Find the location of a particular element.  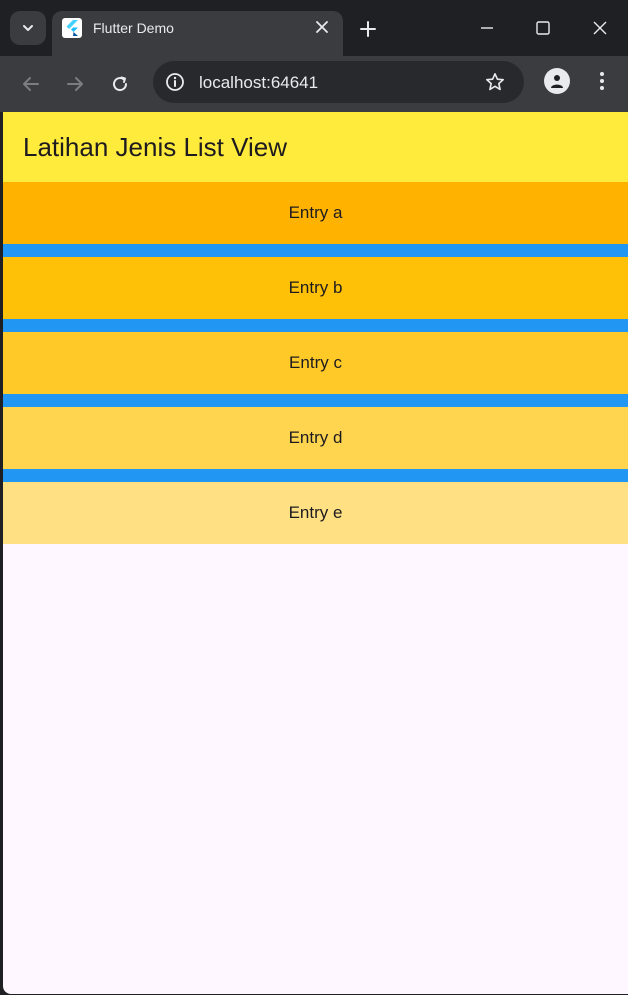

maximize-icon is located at coordinates (543, 28).